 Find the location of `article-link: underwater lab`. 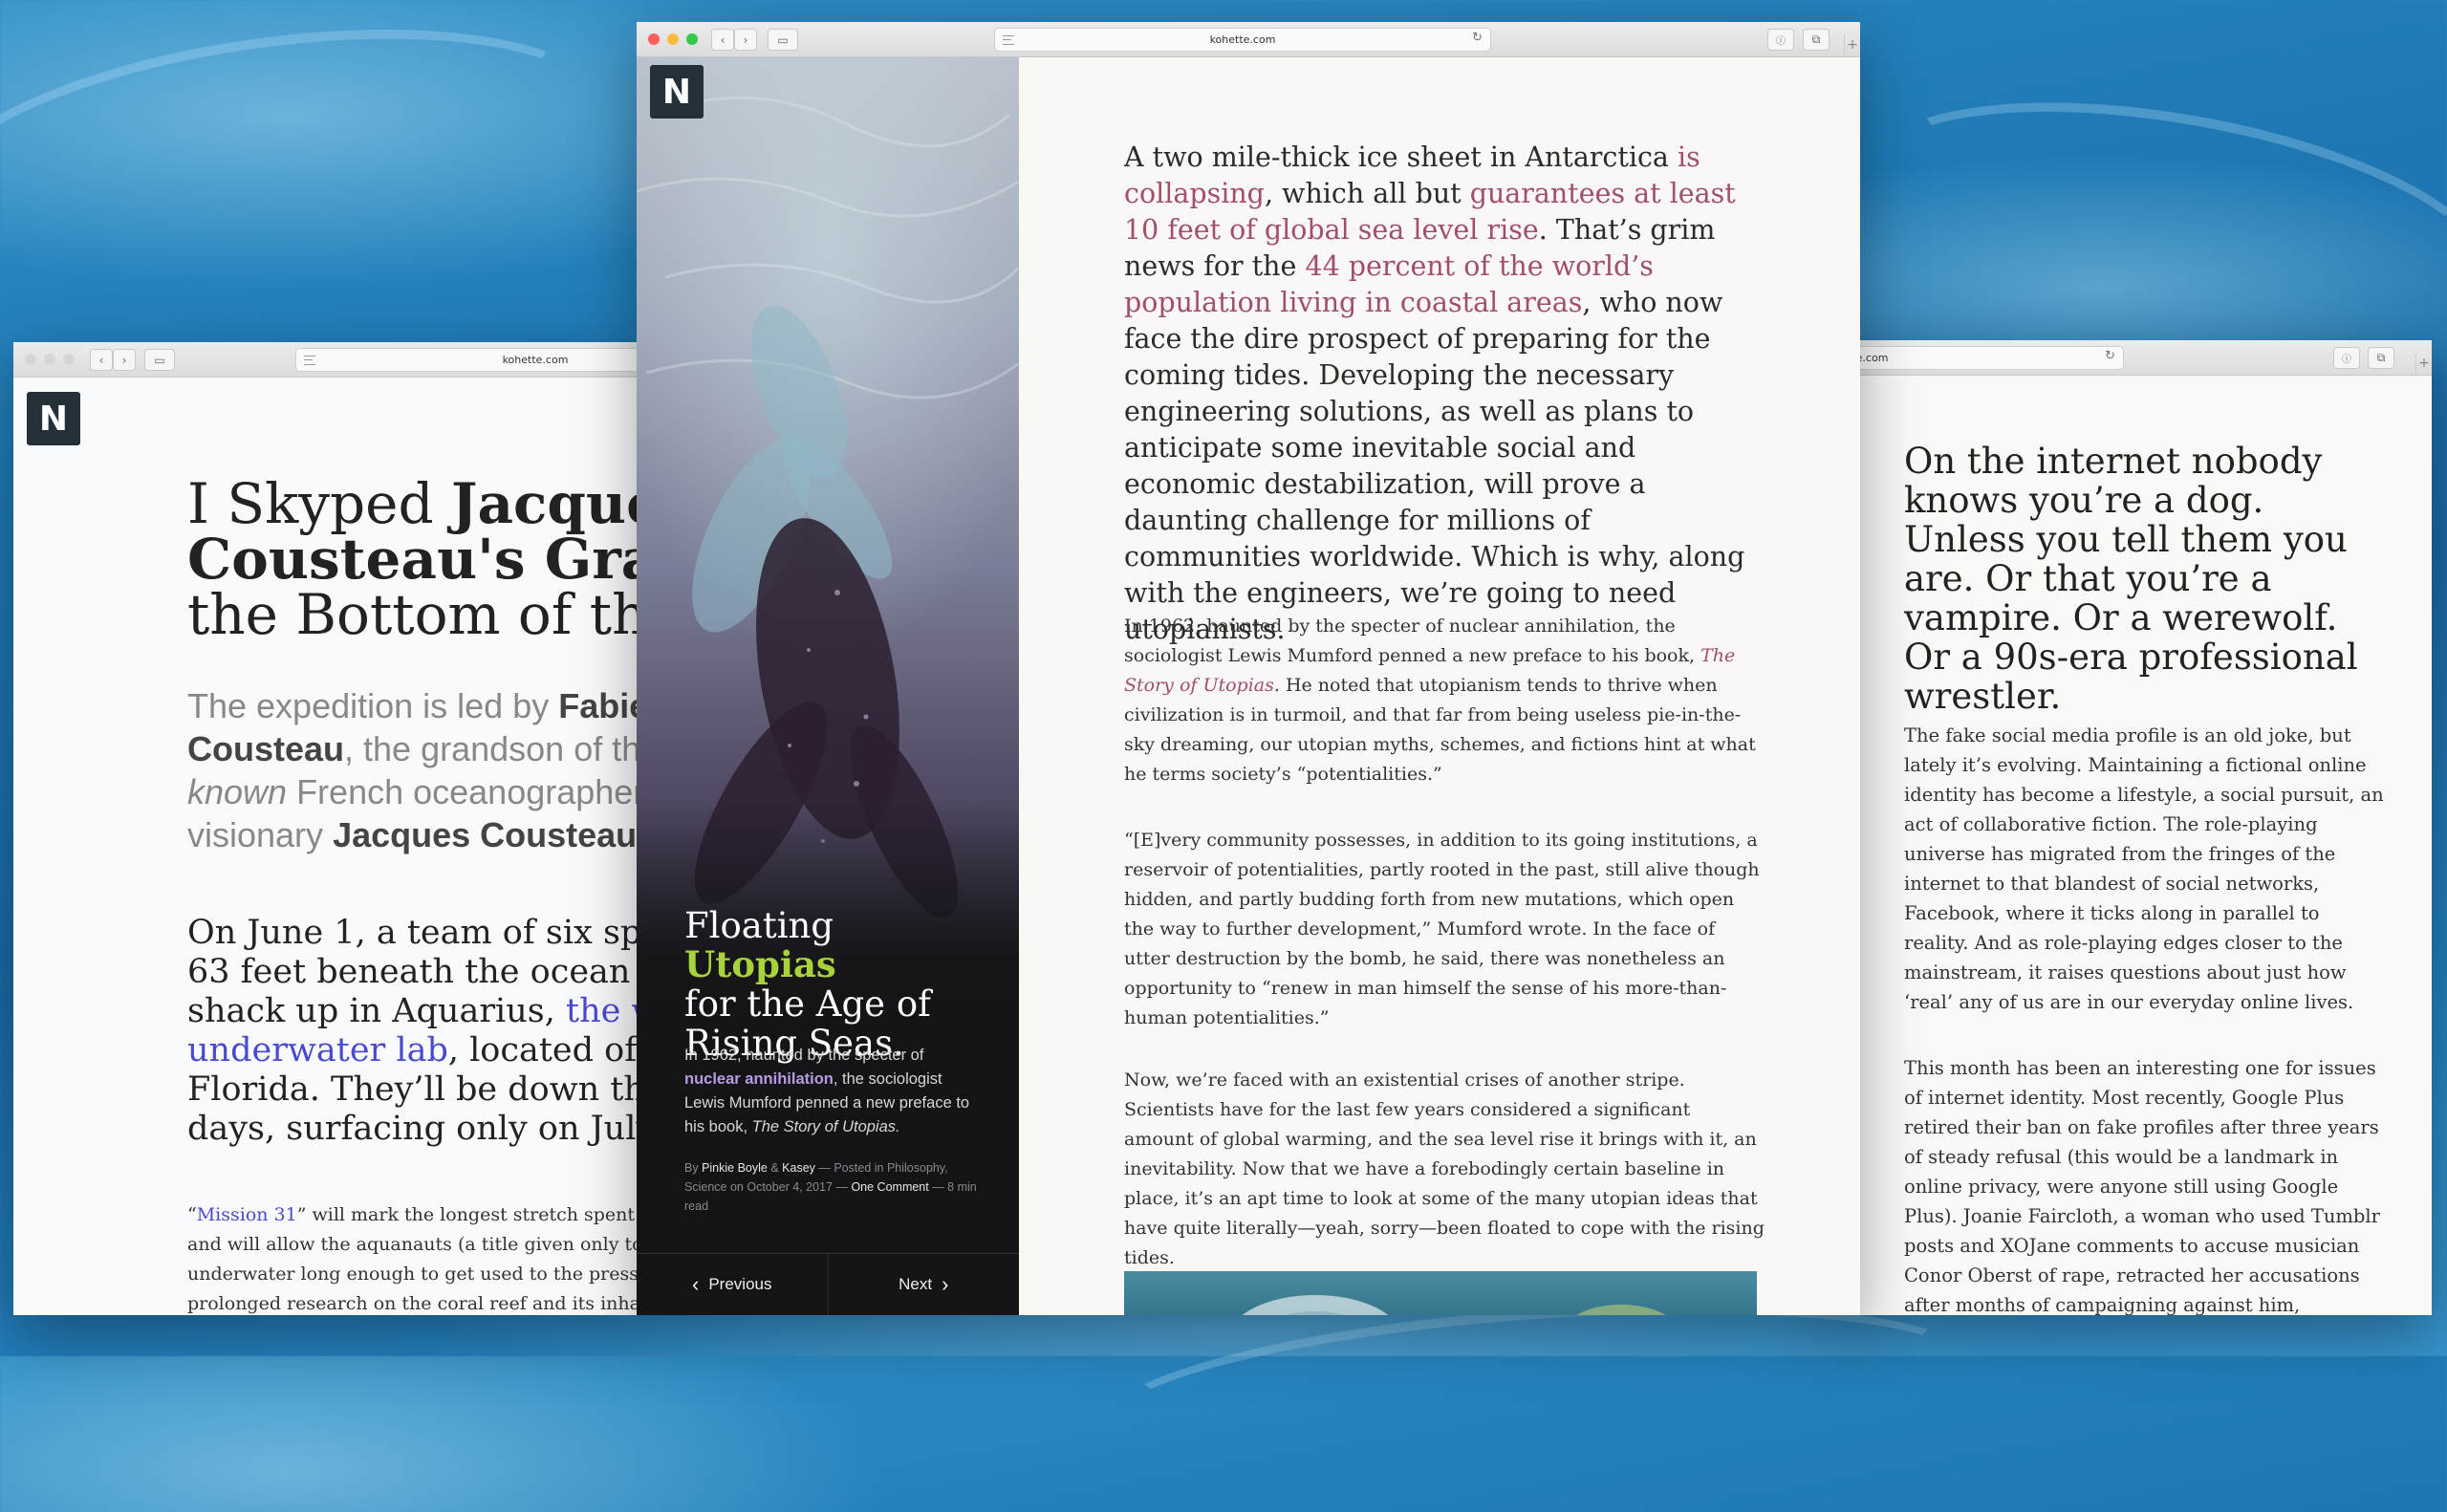

article-link: underwater lab is located at coordinates (317, 1050).